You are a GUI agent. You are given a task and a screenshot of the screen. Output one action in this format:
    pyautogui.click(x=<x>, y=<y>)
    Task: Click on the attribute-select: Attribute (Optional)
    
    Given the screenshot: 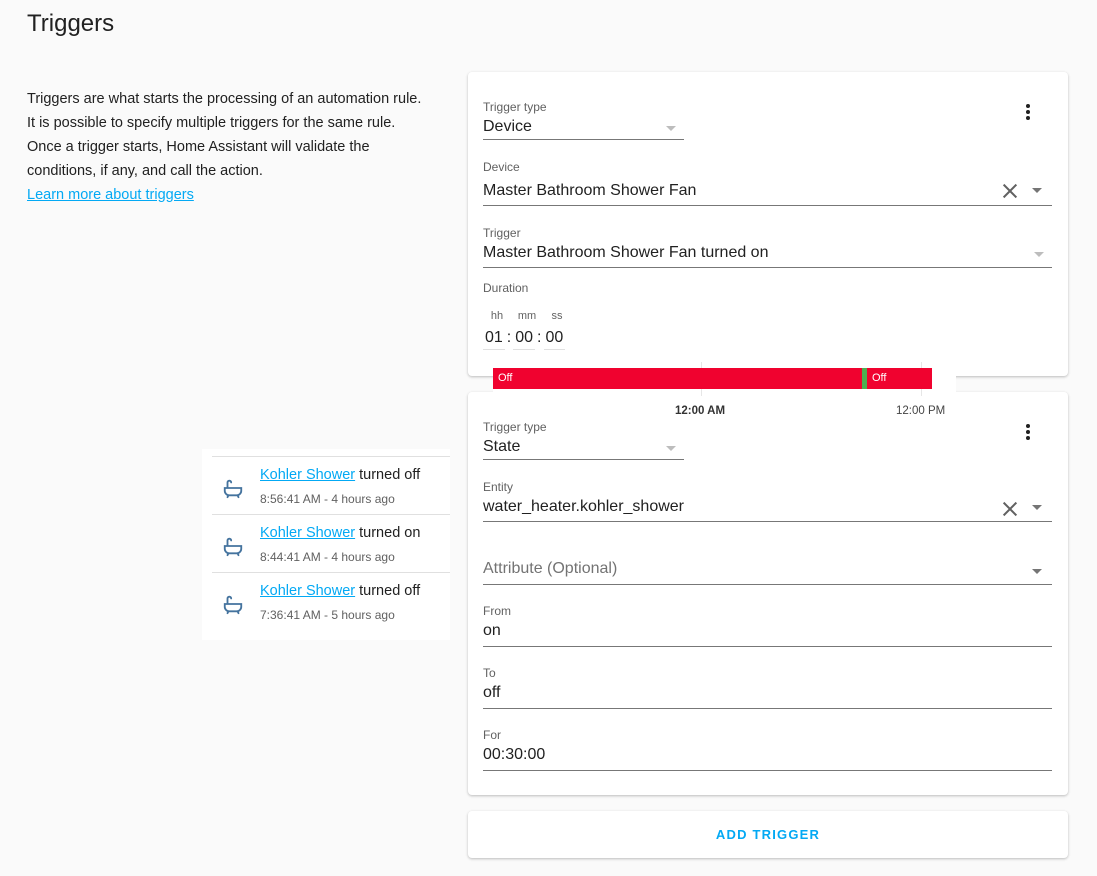 What is the action you would take?
    pyautogui.click(x=767, y=571)
    